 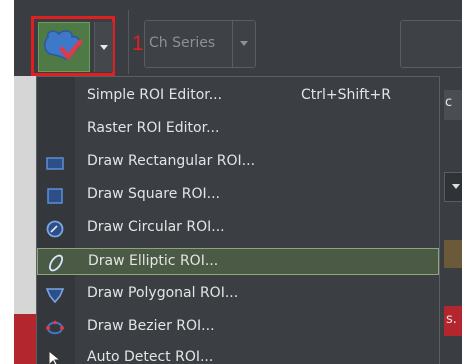 What do you see at coordinates (55, 328) in the screenshot?
I see `bezier-icon` at bounding box center [55, 328].